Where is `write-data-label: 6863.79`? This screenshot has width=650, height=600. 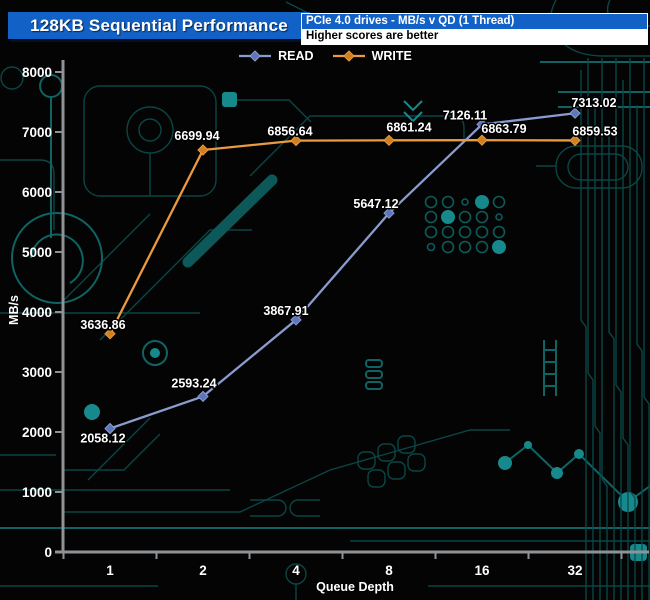 write-data-label: 6863.79 is located at coordinates (503, 129).